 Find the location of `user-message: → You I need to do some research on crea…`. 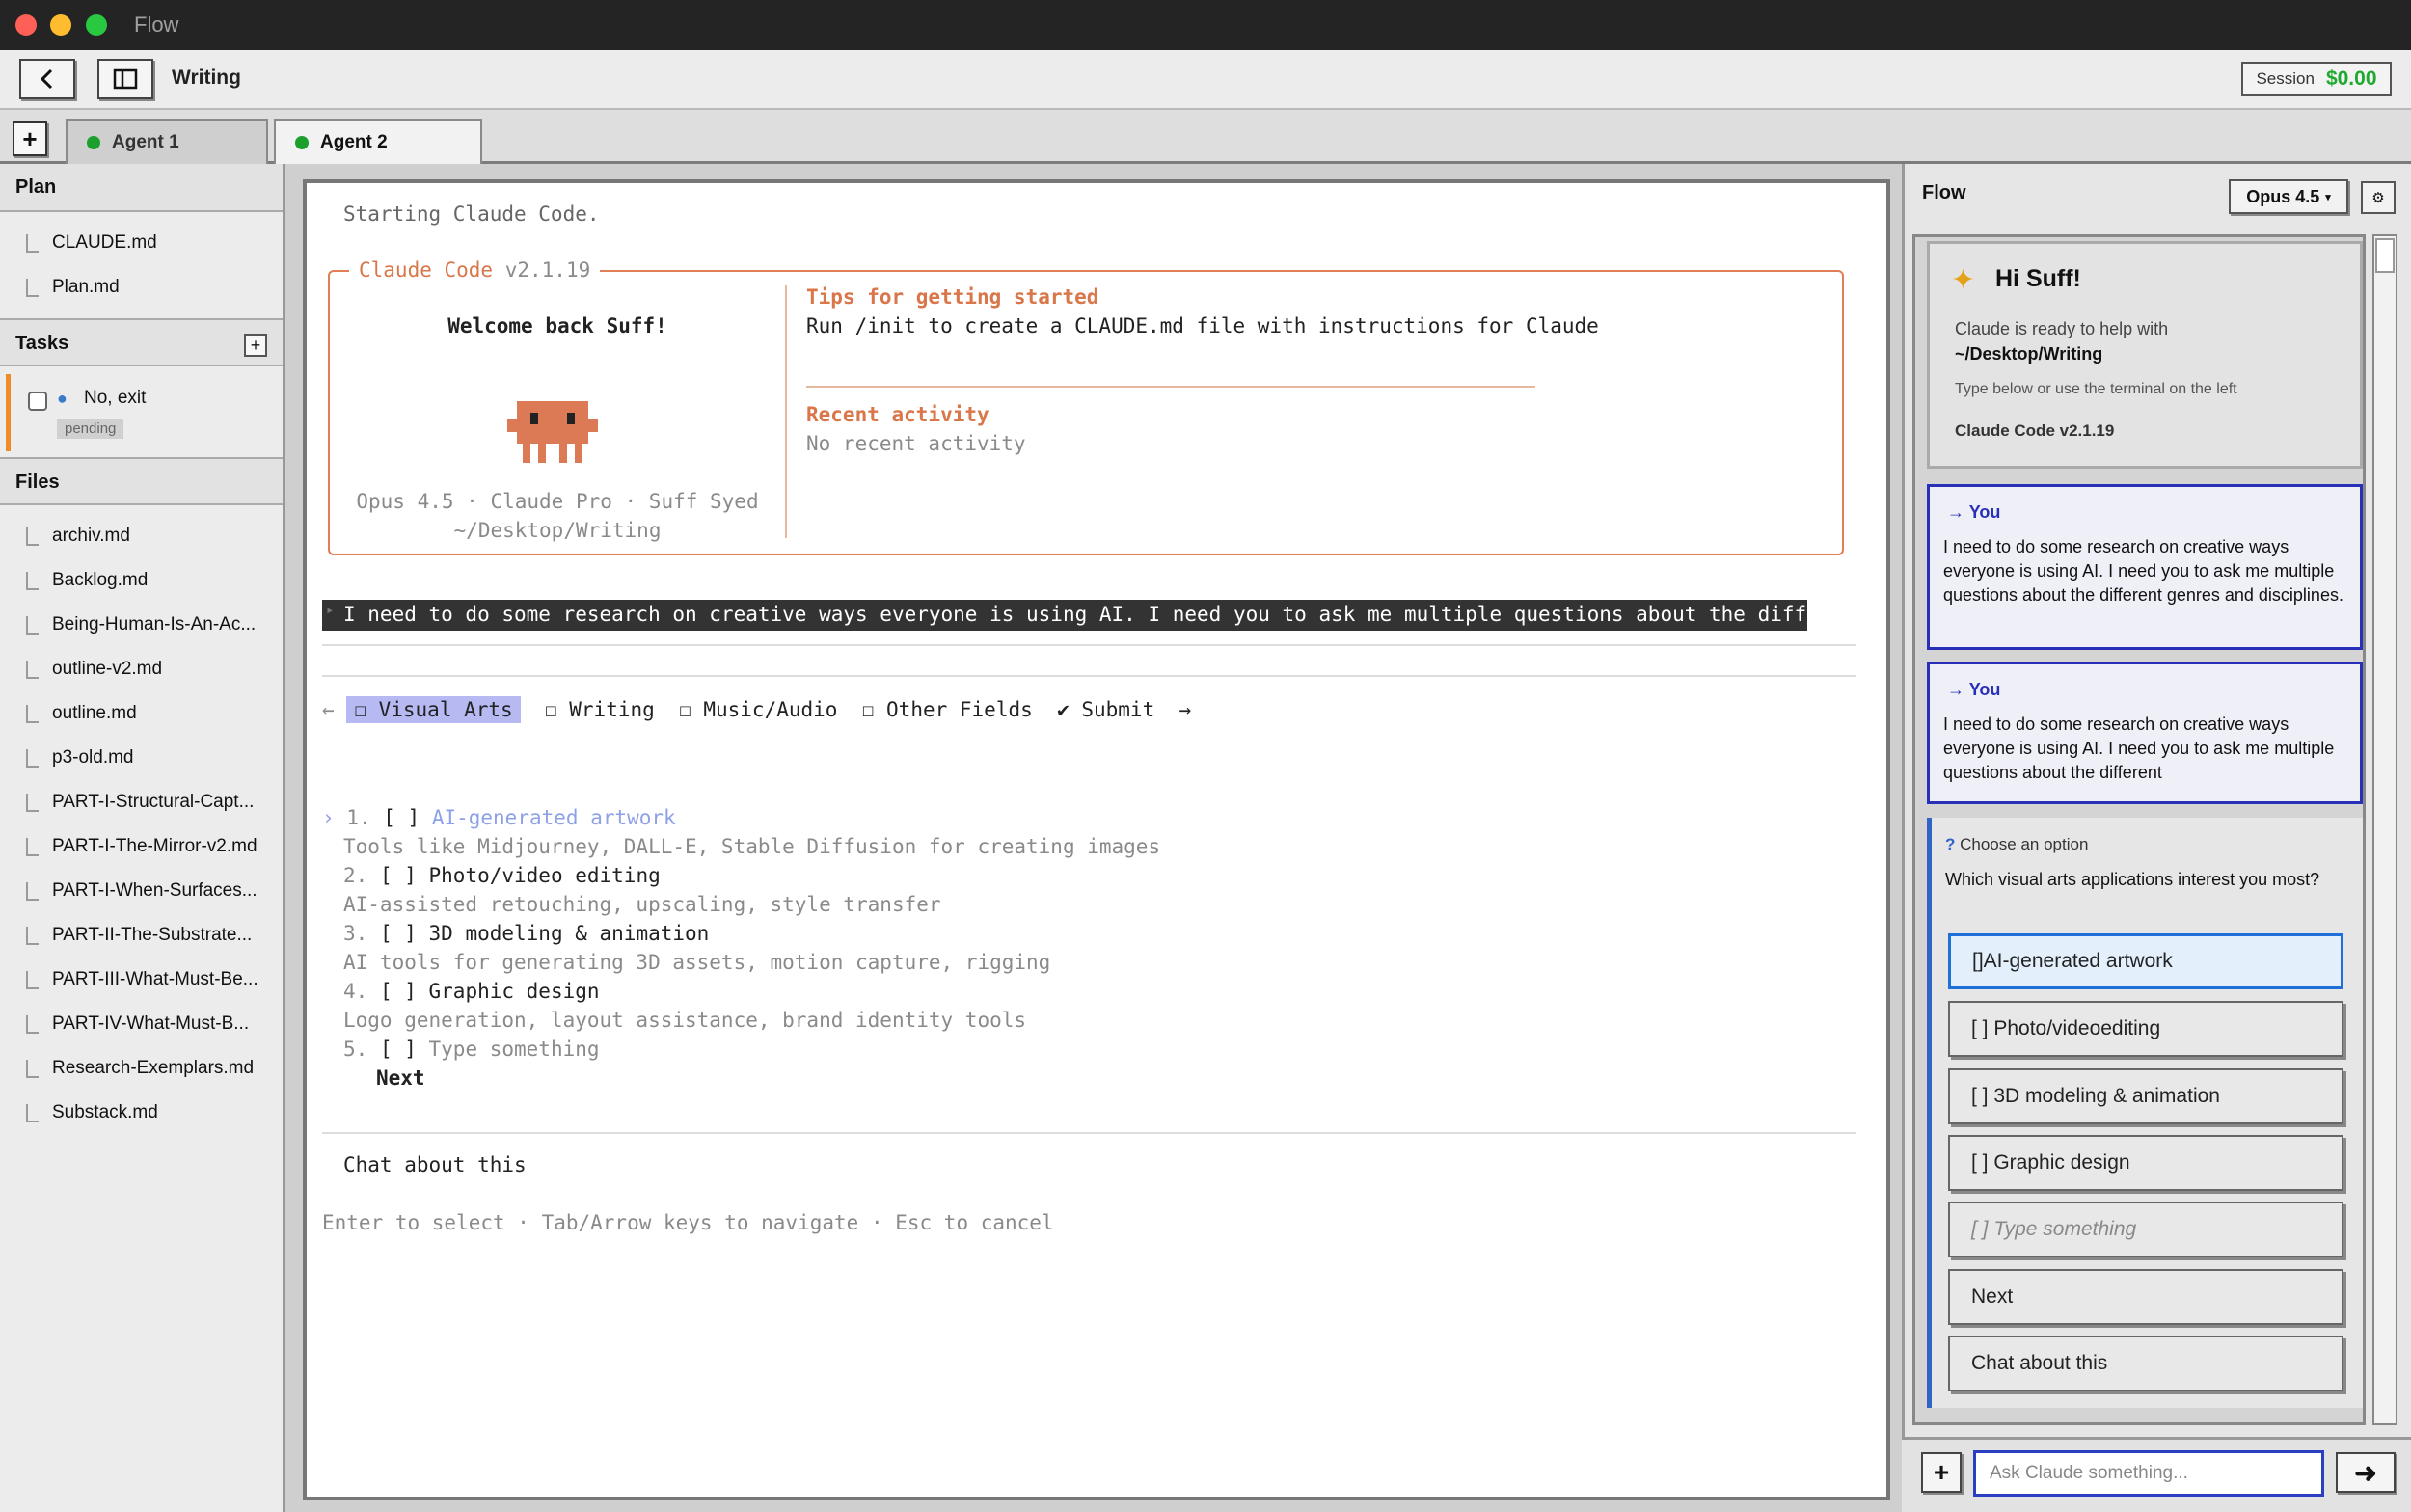

user-message: → You I need to do some research on crea… is located at coordinates (2145, 567).